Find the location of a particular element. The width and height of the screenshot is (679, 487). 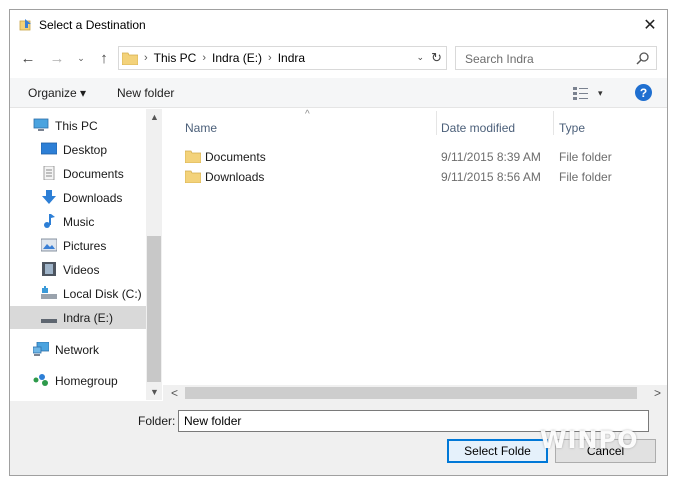

nav-item-local-disk: Local Disk (C:) is located at coordinates (78, 293).